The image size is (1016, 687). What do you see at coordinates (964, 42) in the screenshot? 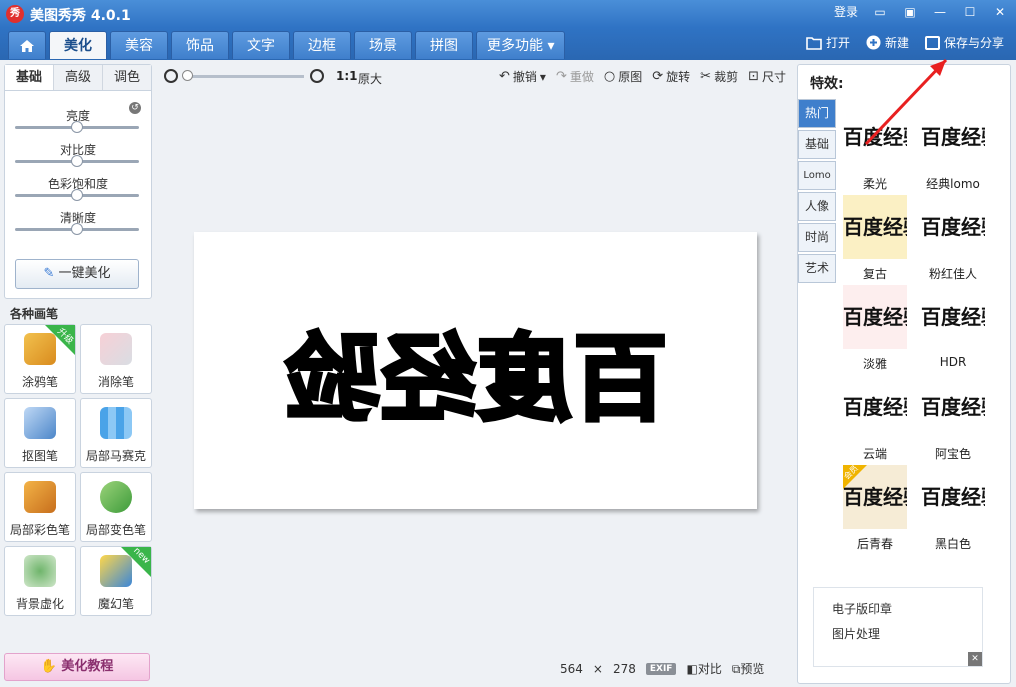
I see `save-share-button: 保存与分享` at bounding box center [964, 42].